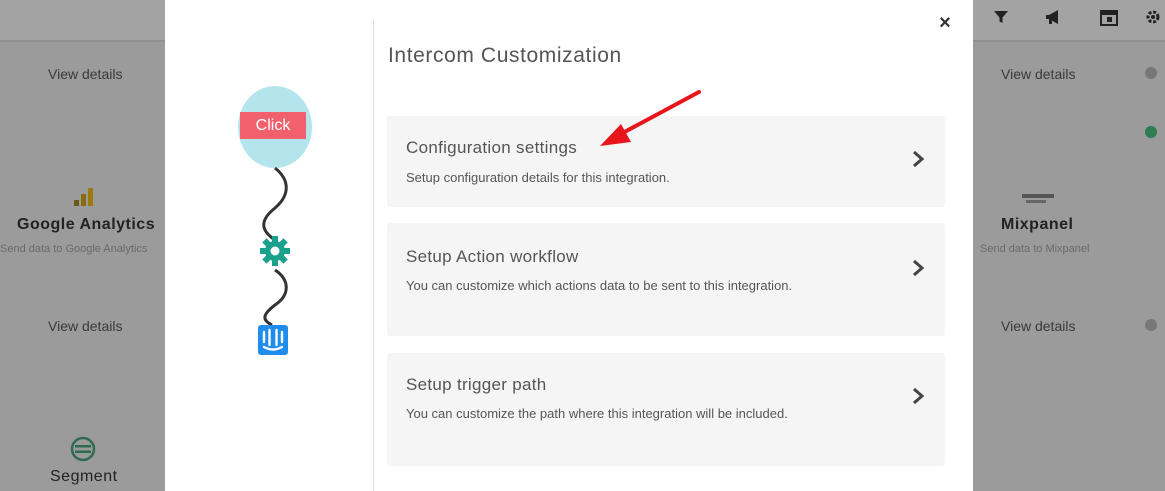 The height and width of the screenshot is (491, 1165). What do you see at coordinates (1037, 224) in the screenshot?
I see `card-title: Mixpanel` at bounding box center [1037, 224].